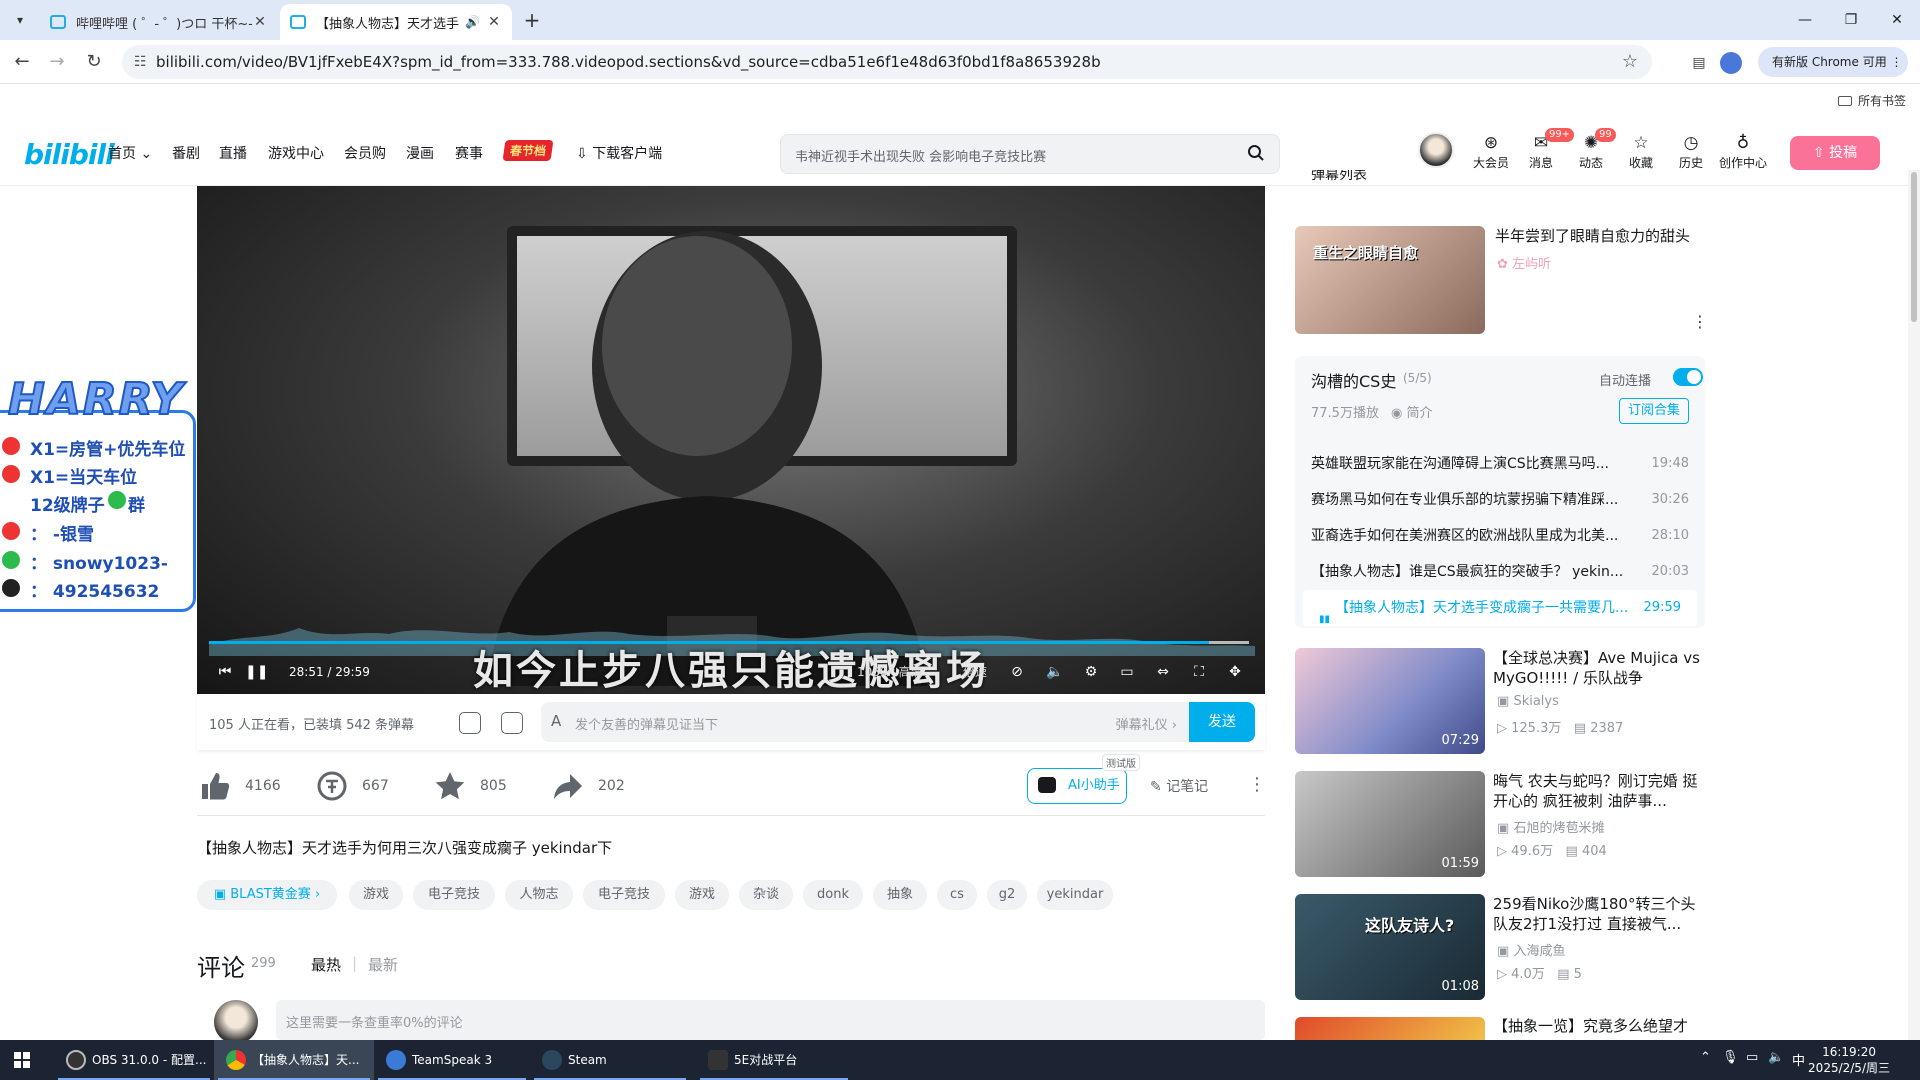 The height and width of the screenshot is (1080, 1920). I want to click on browser-tab-video: 【抽象人物志】天才选手为何用三次八强变成瘸子 🔊 ✕, so click(396, 22).